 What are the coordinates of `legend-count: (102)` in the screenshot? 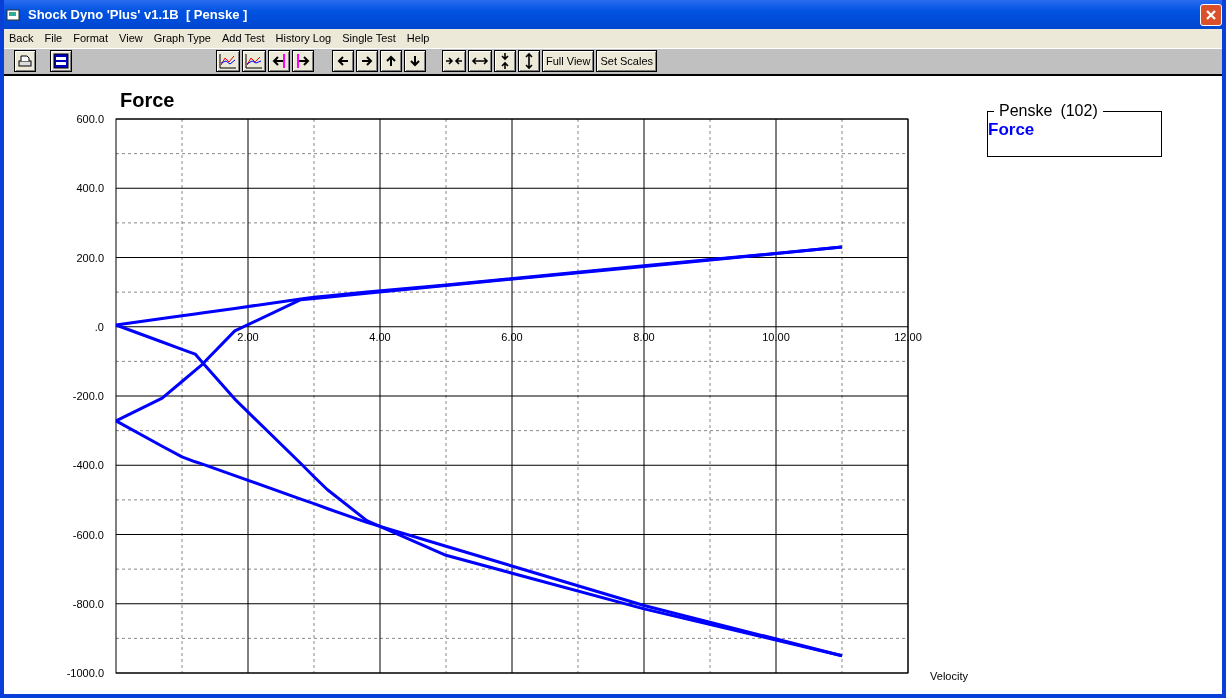 It's located at (1079, 111).